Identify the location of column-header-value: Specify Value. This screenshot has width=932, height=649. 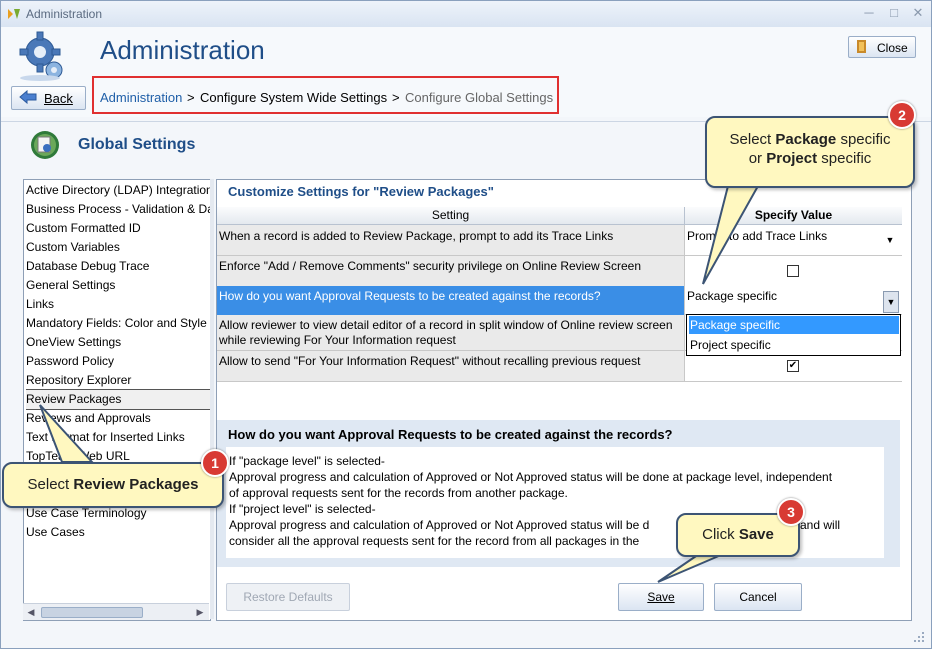
(793, 216).